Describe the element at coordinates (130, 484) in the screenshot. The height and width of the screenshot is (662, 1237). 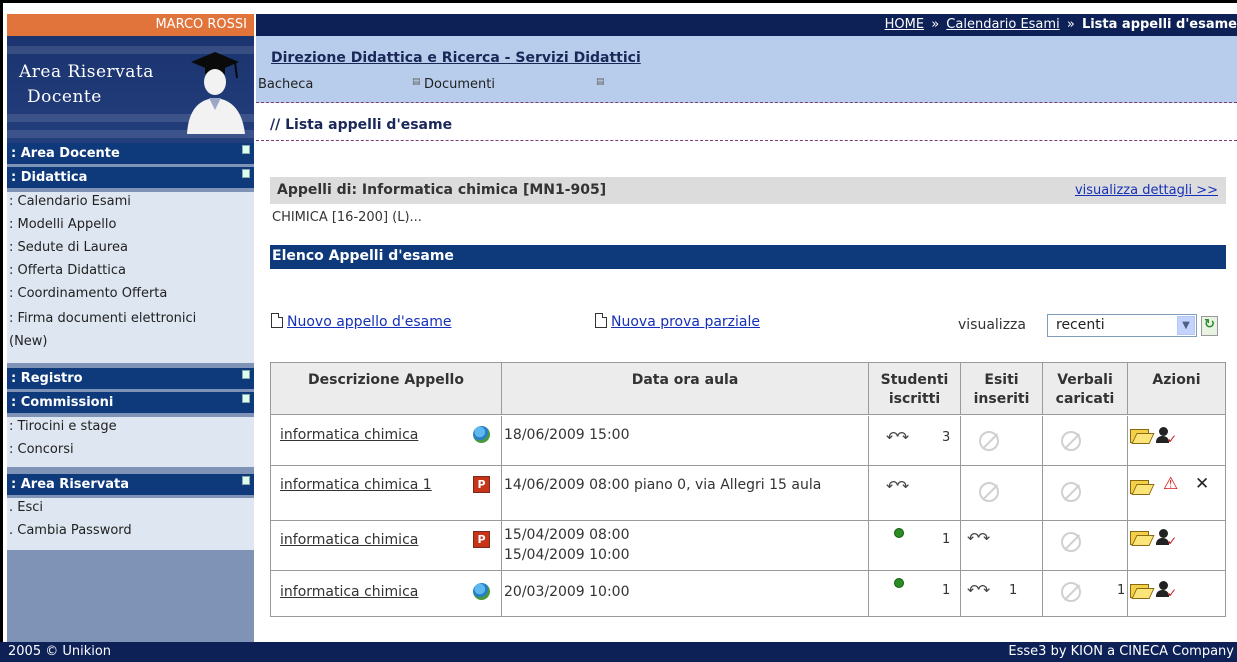
I see `sidebar-section-area-riservata: : Area Riservata` at that location.